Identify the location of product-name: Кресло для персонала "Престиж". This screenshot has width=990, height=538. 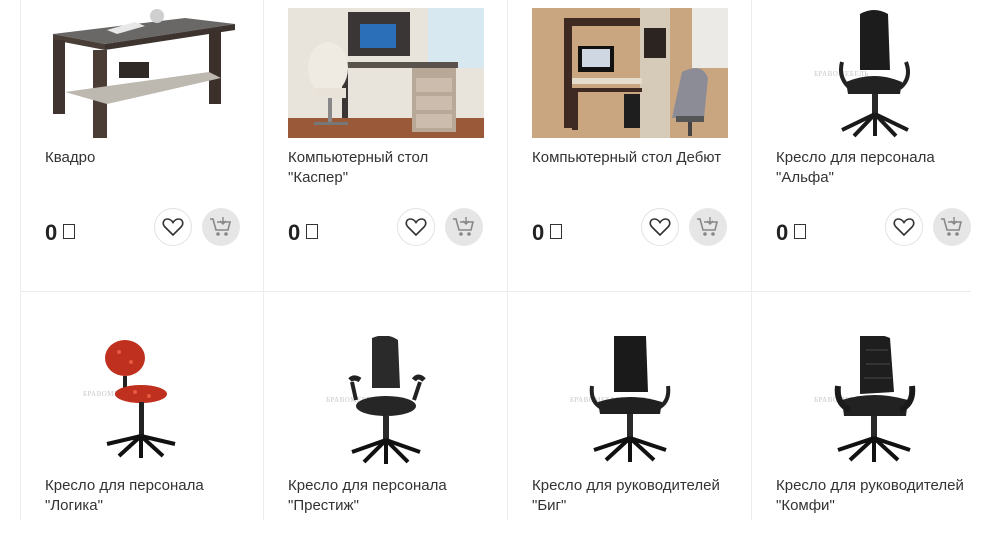
(388, 495).